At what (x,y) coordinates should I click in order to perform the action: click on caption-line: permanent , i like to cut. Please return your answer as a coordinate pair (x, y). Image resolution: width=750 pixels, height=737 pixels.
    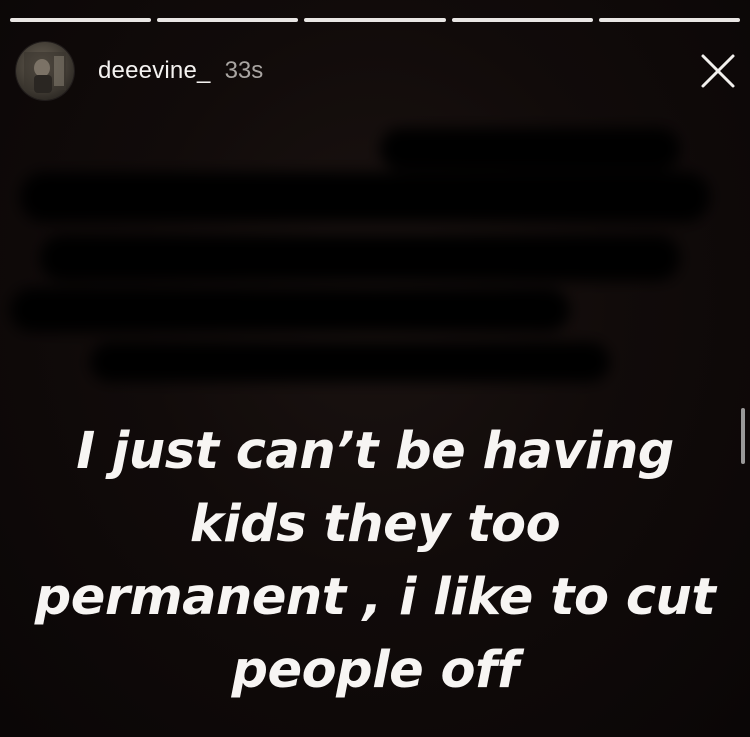
    Looking at the image, I should click on (375, 597).